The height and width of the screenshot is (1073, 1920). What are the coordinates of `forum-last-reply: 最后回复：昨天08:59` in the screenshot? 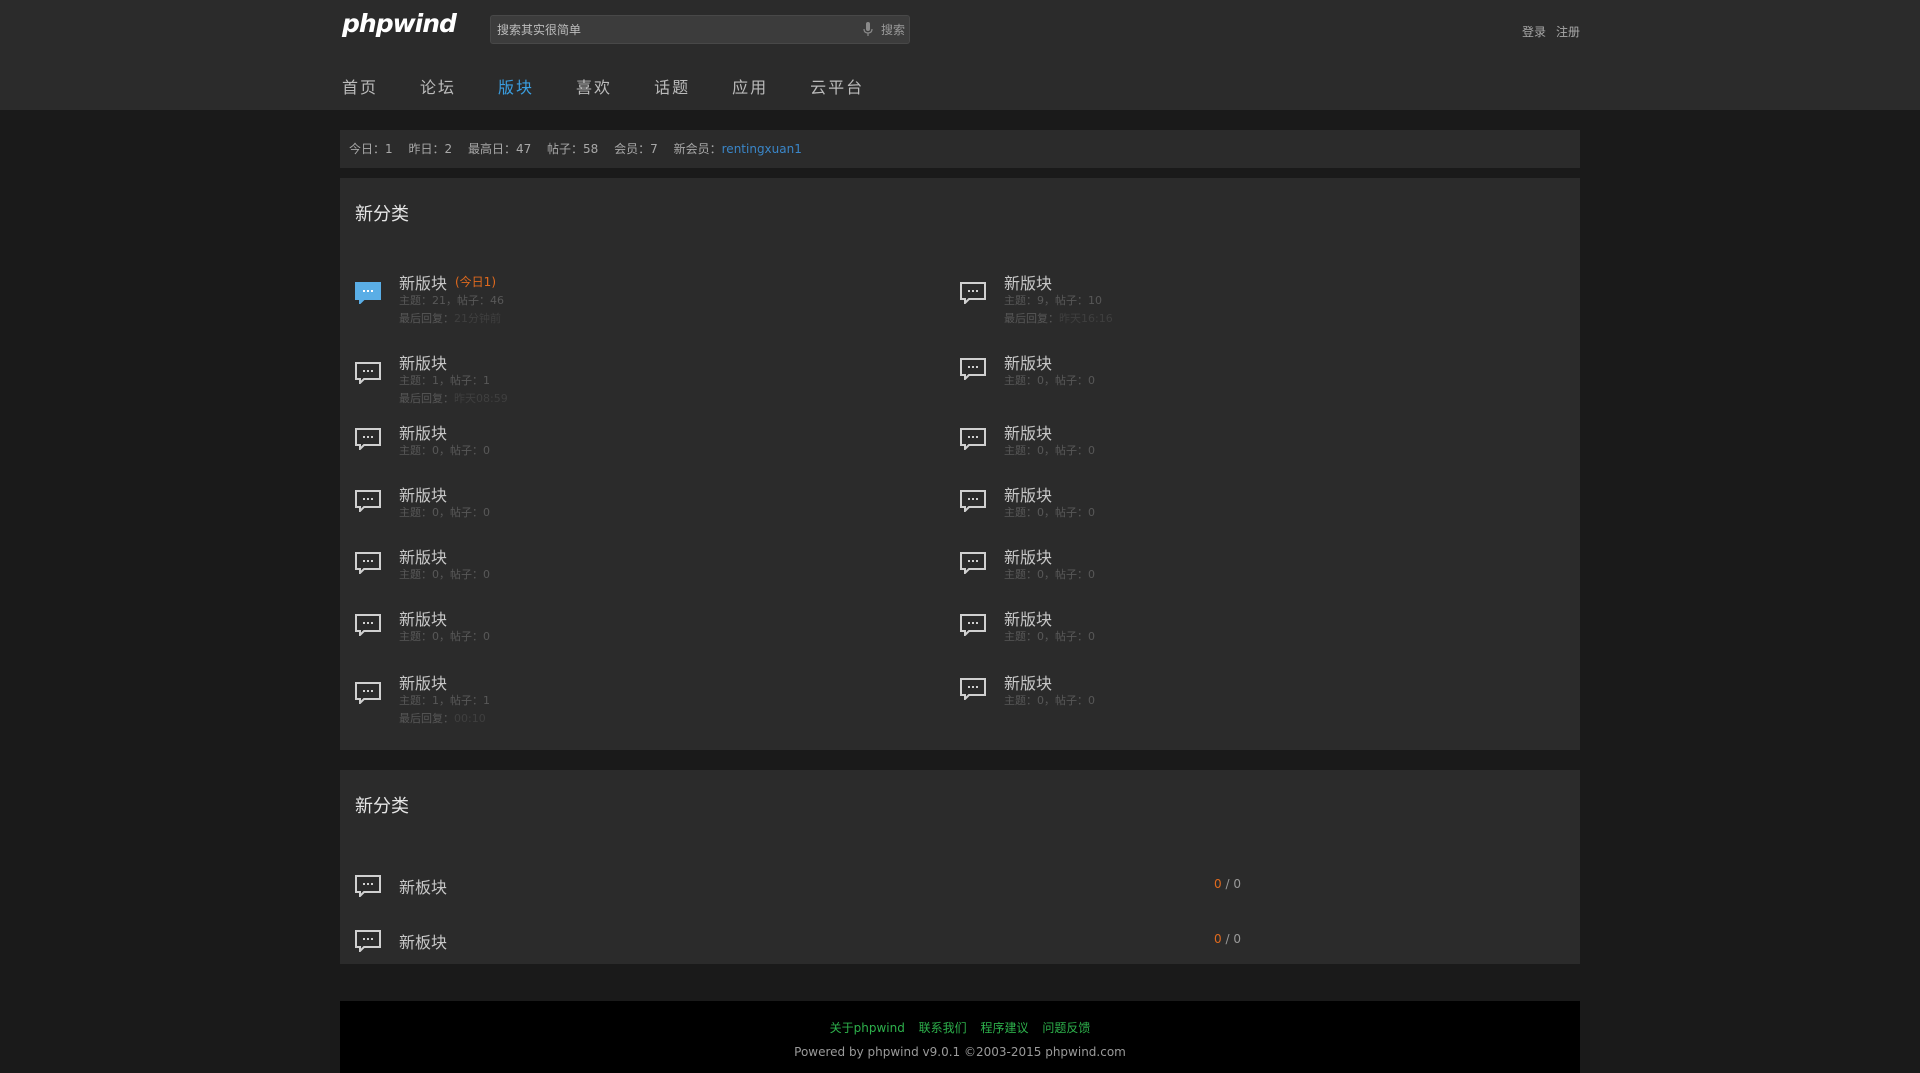 It's located at (453, 398).